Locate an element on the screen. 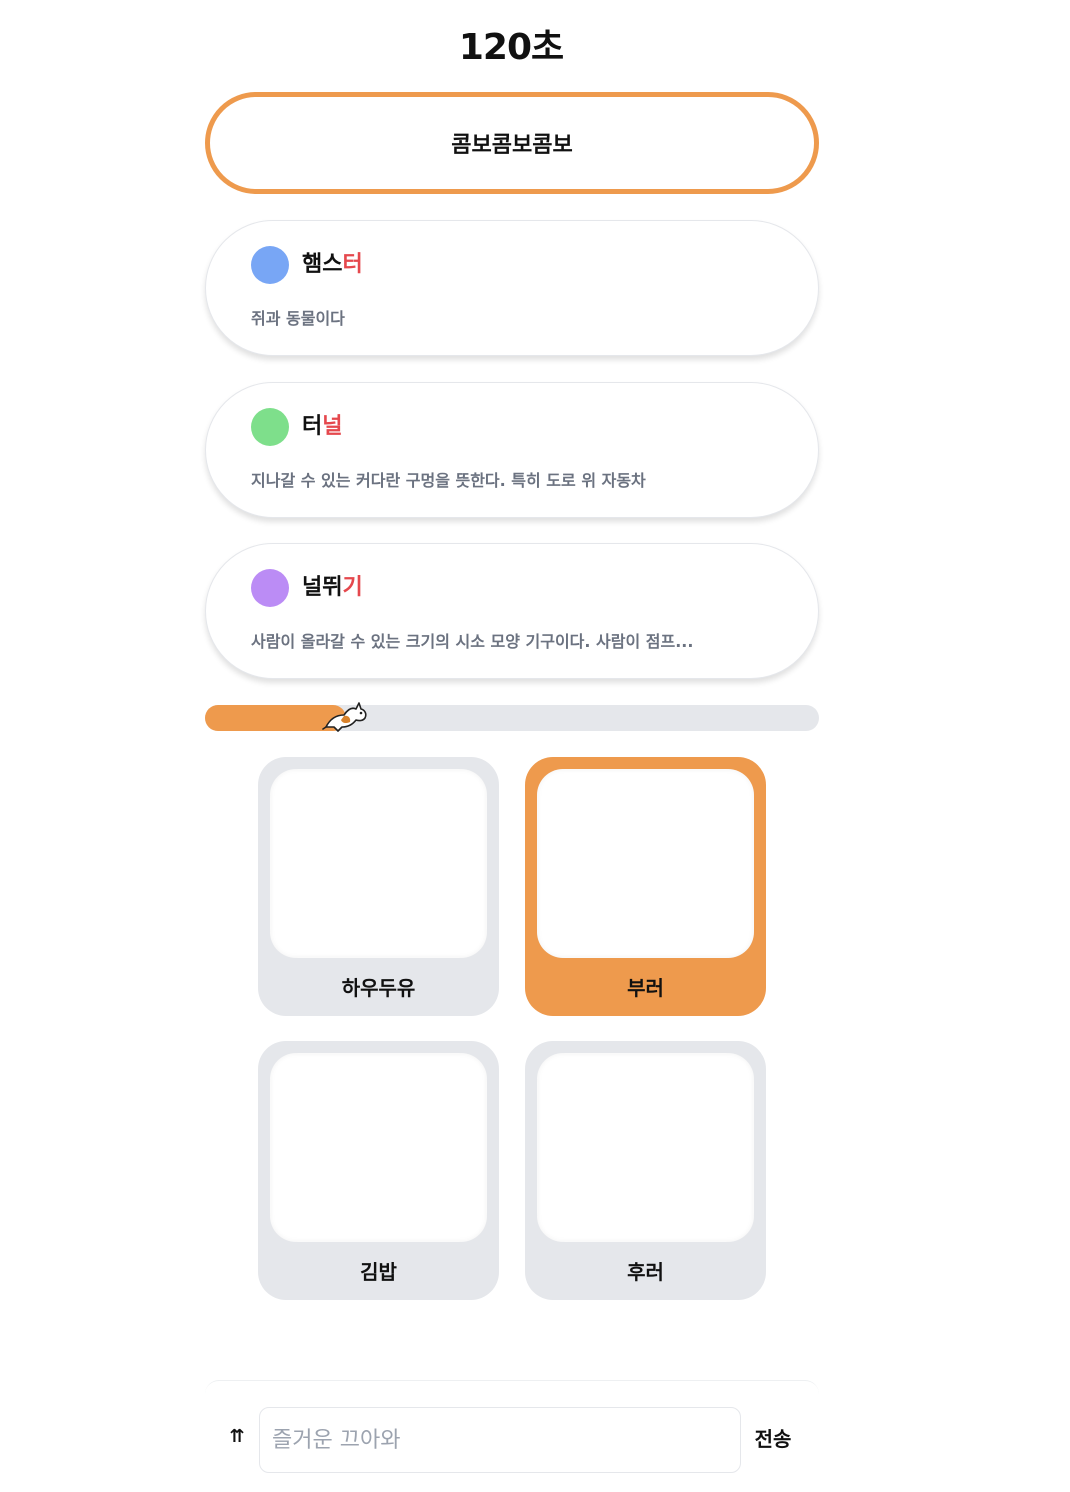 The image size is (1070, 1492). time-progress-bar is located at coordinates (512, 717).